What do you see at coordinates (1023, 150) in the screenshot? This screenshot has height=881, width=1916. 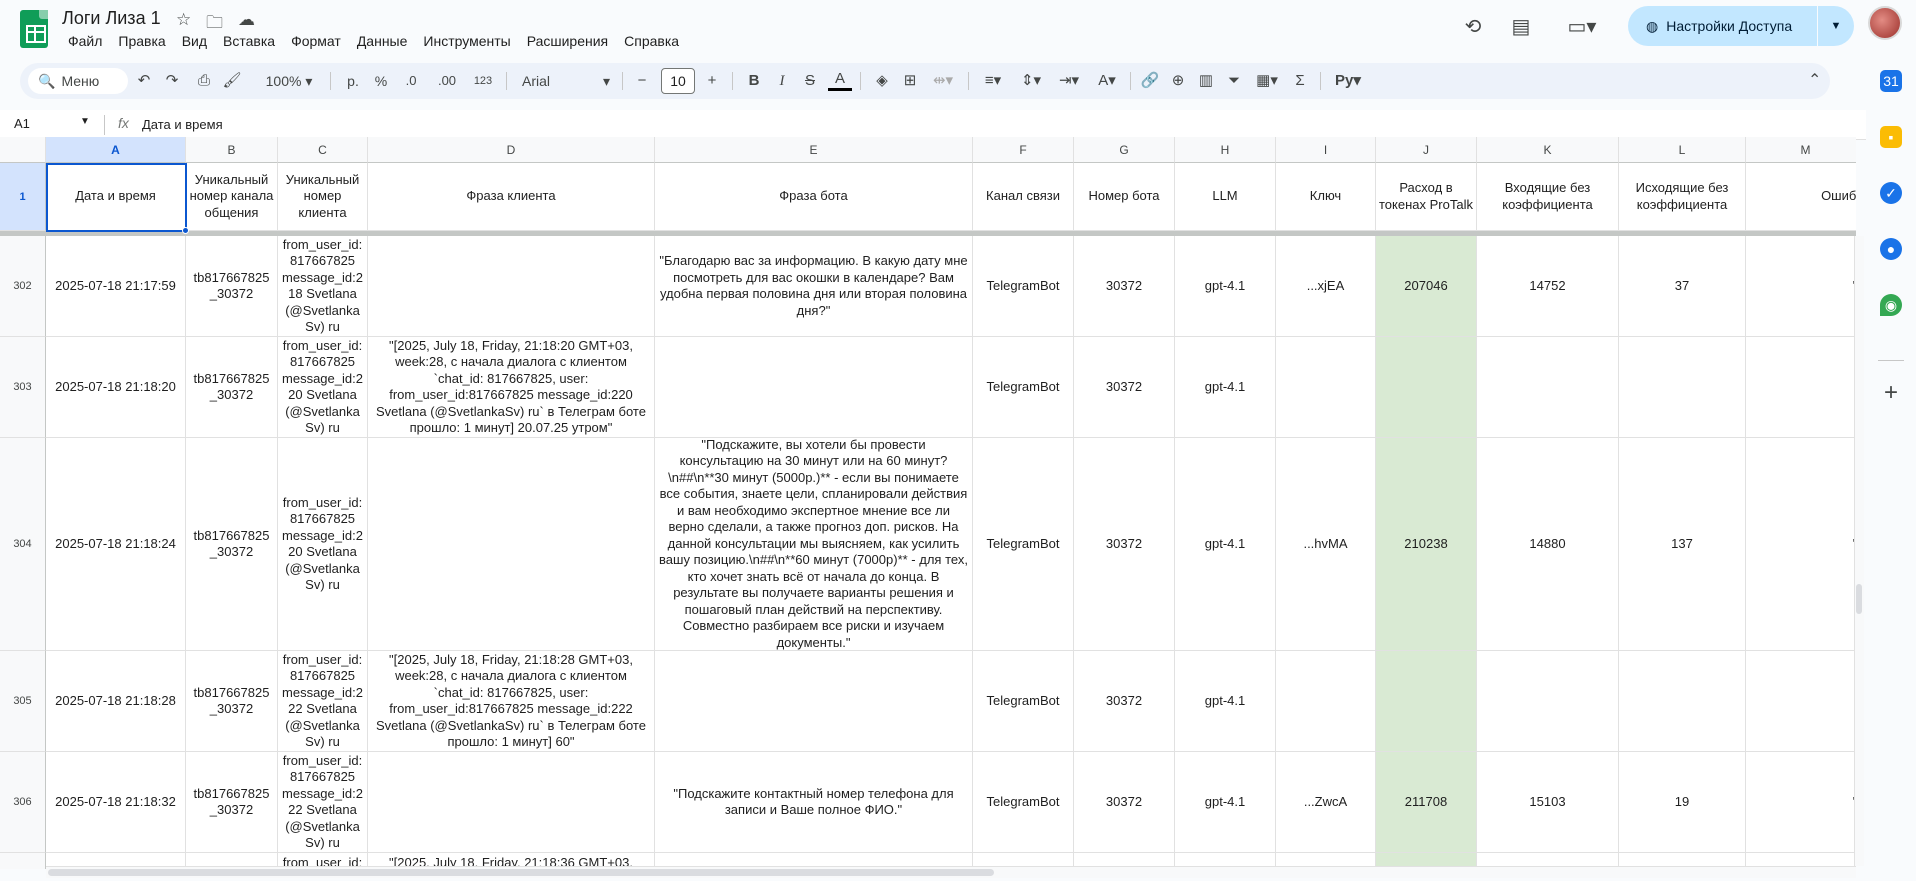 I see `column-header-f: F` at bounding box center [1023, 150].